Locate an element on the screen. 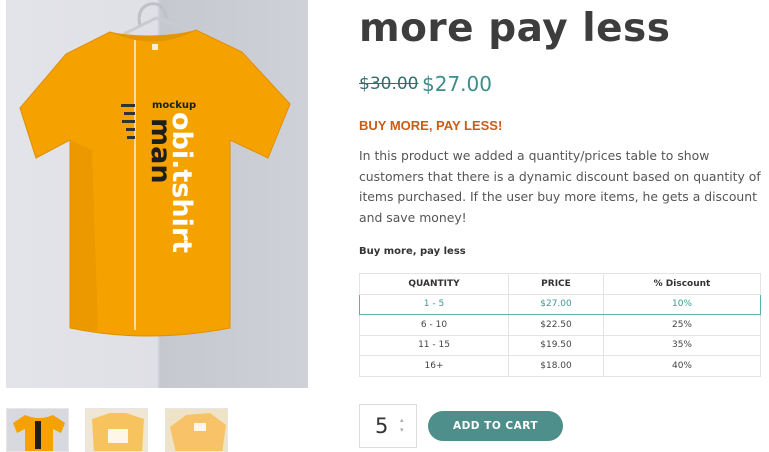 This screenshot has height=452, width=769. table-header-row: QUANTITY PRICE % Discount is located at coordinates (560, 284).